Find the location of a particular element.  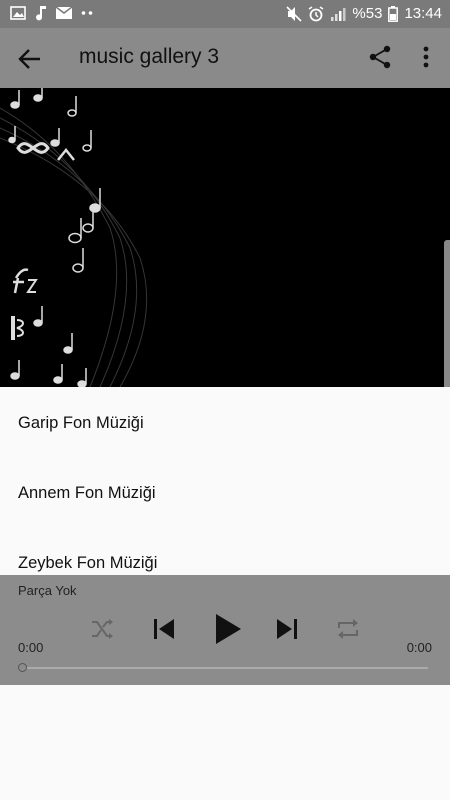

status-system-icons: %53 13:44 is located at coordinates (364, 13).